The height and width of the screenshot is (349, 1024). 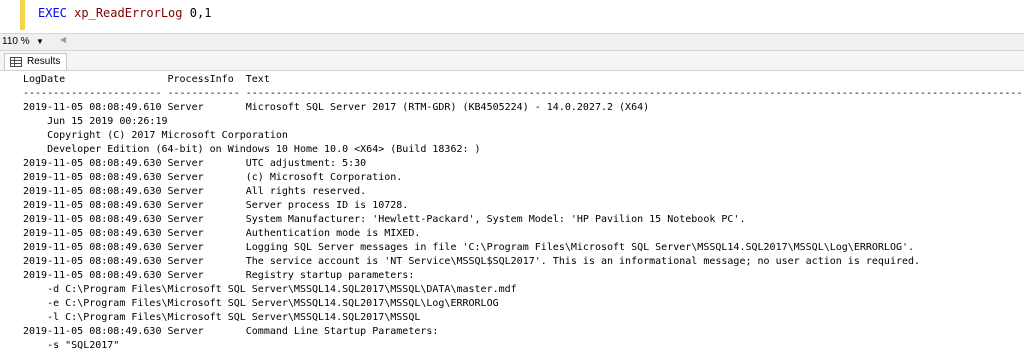 What do you see at coordinates (200, 13) in the screenshot?
I see `procedure-args: 0,1` at bounding box center [200, 13].